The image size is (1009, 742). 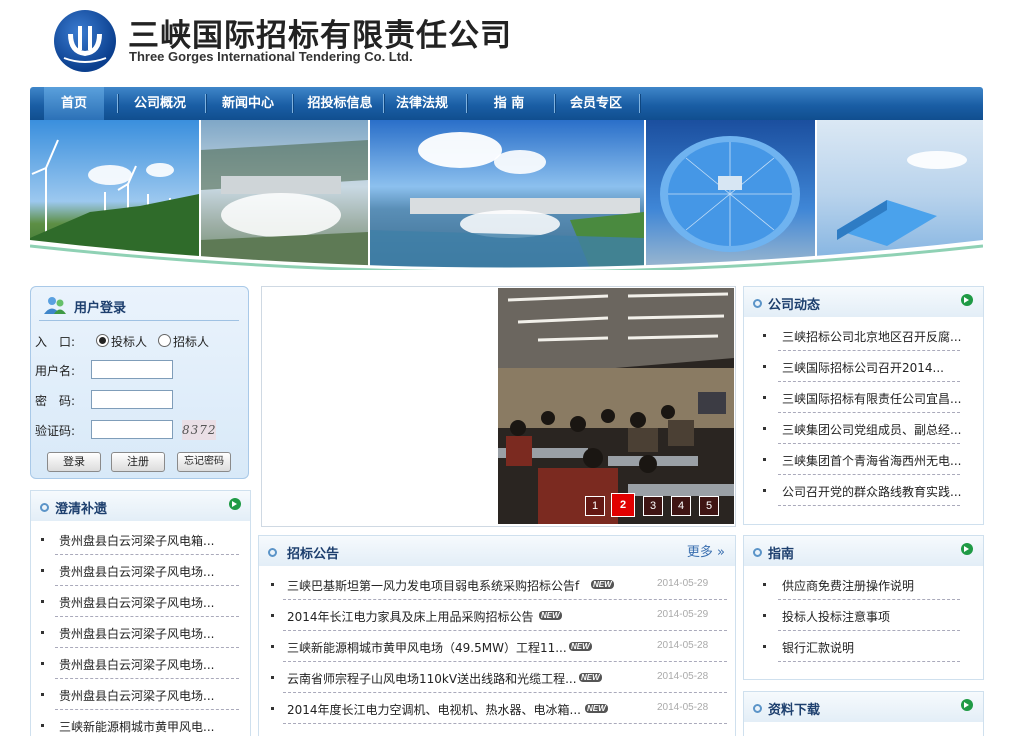 What do you see at coordinates (55, 431) in the screenshot?
I see `captcha-label: 验证码:` at bounding box center [55, 431].